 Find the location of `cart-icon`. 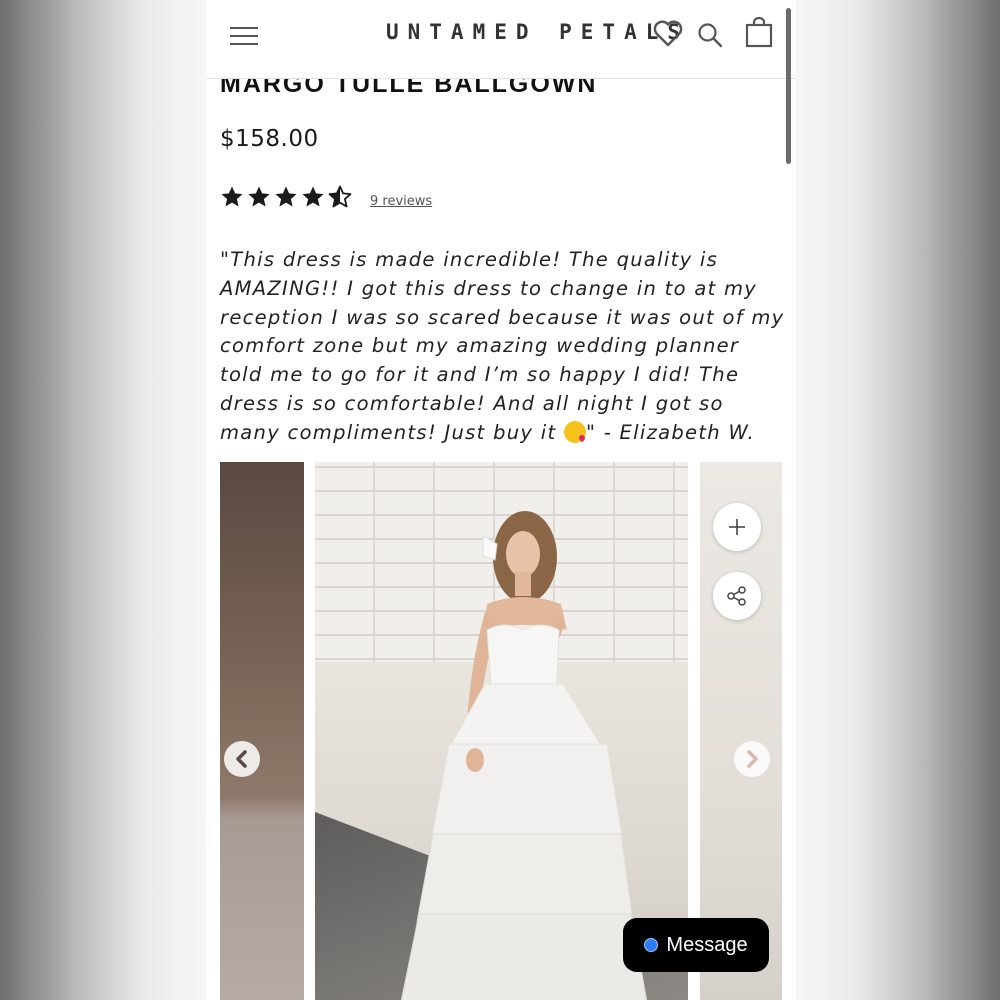

cart-icon is located at coordinates (759, 33).